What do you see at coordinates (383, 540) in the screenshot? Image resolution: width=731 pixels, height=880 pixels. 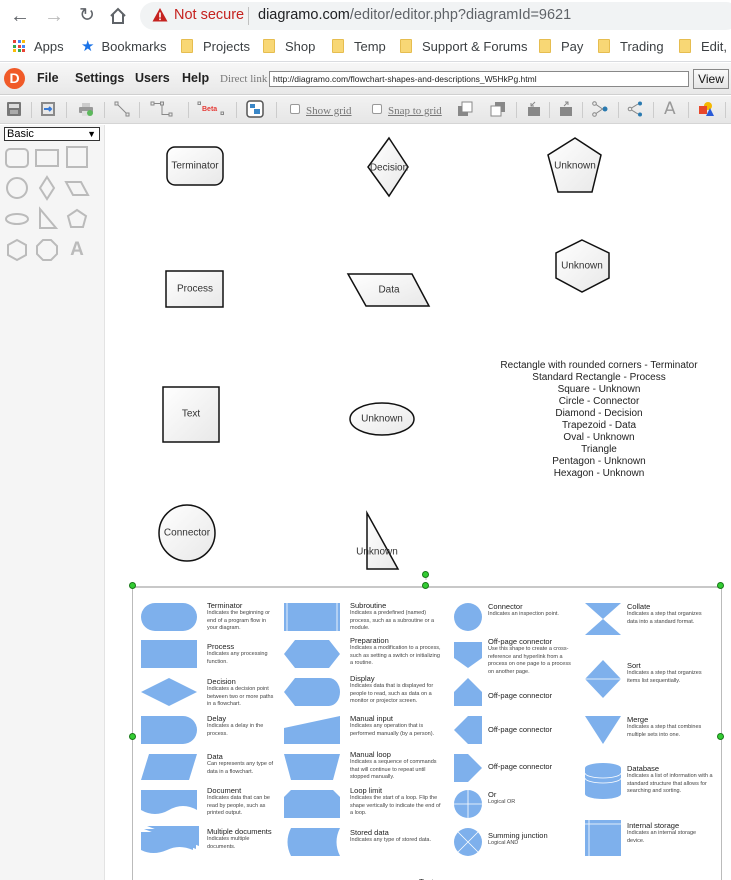 I see `triangle-figure` at bounding box center [383, 540].